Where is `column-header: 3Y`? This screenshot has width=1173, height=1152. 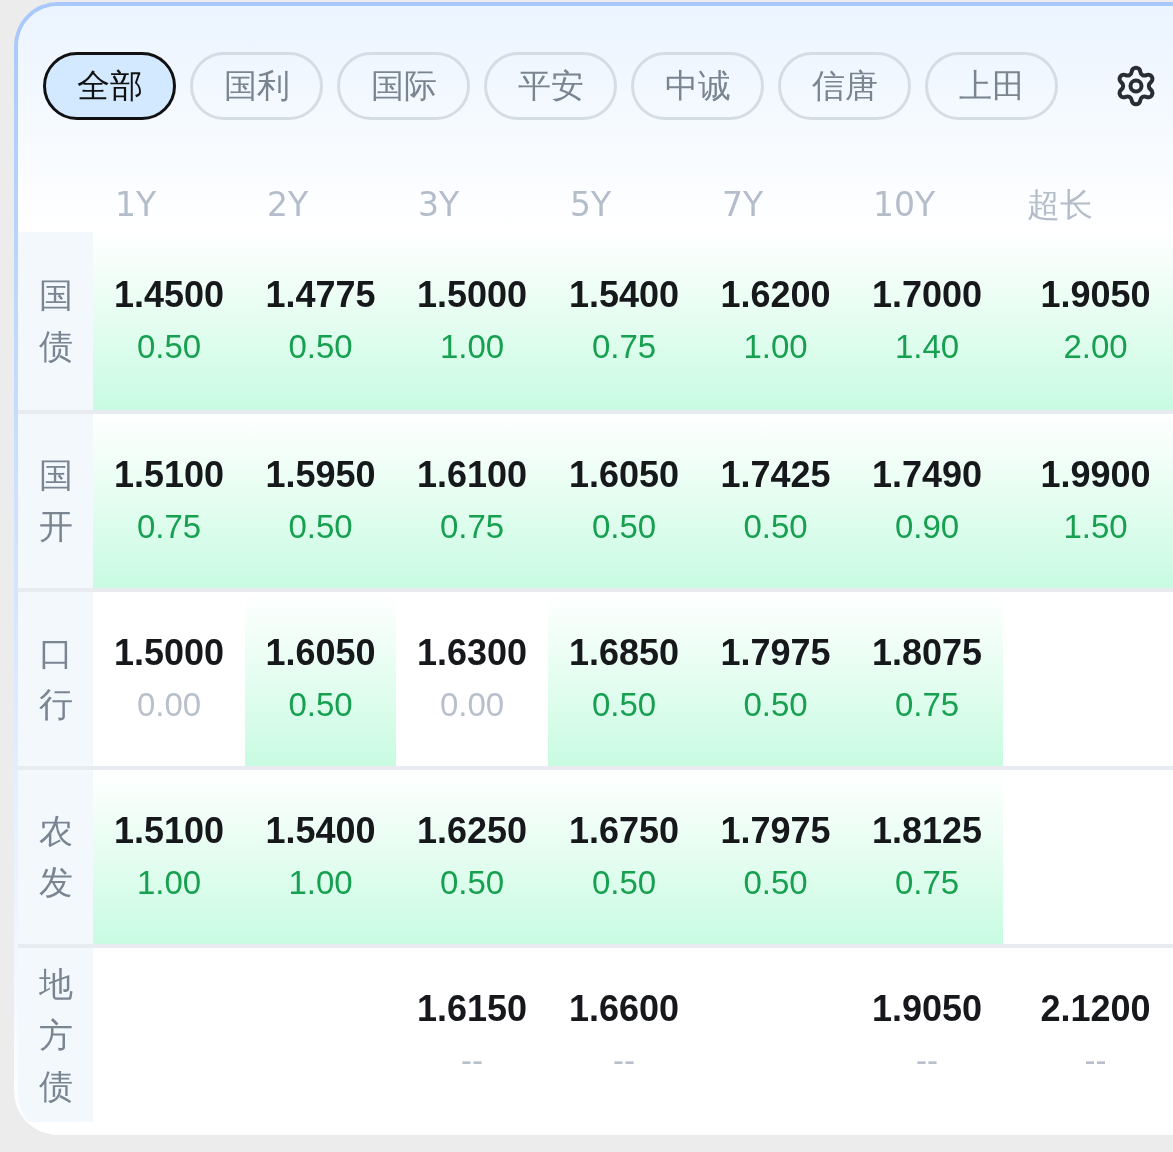 column-header: 3Y is located at coordinates (439, 205).